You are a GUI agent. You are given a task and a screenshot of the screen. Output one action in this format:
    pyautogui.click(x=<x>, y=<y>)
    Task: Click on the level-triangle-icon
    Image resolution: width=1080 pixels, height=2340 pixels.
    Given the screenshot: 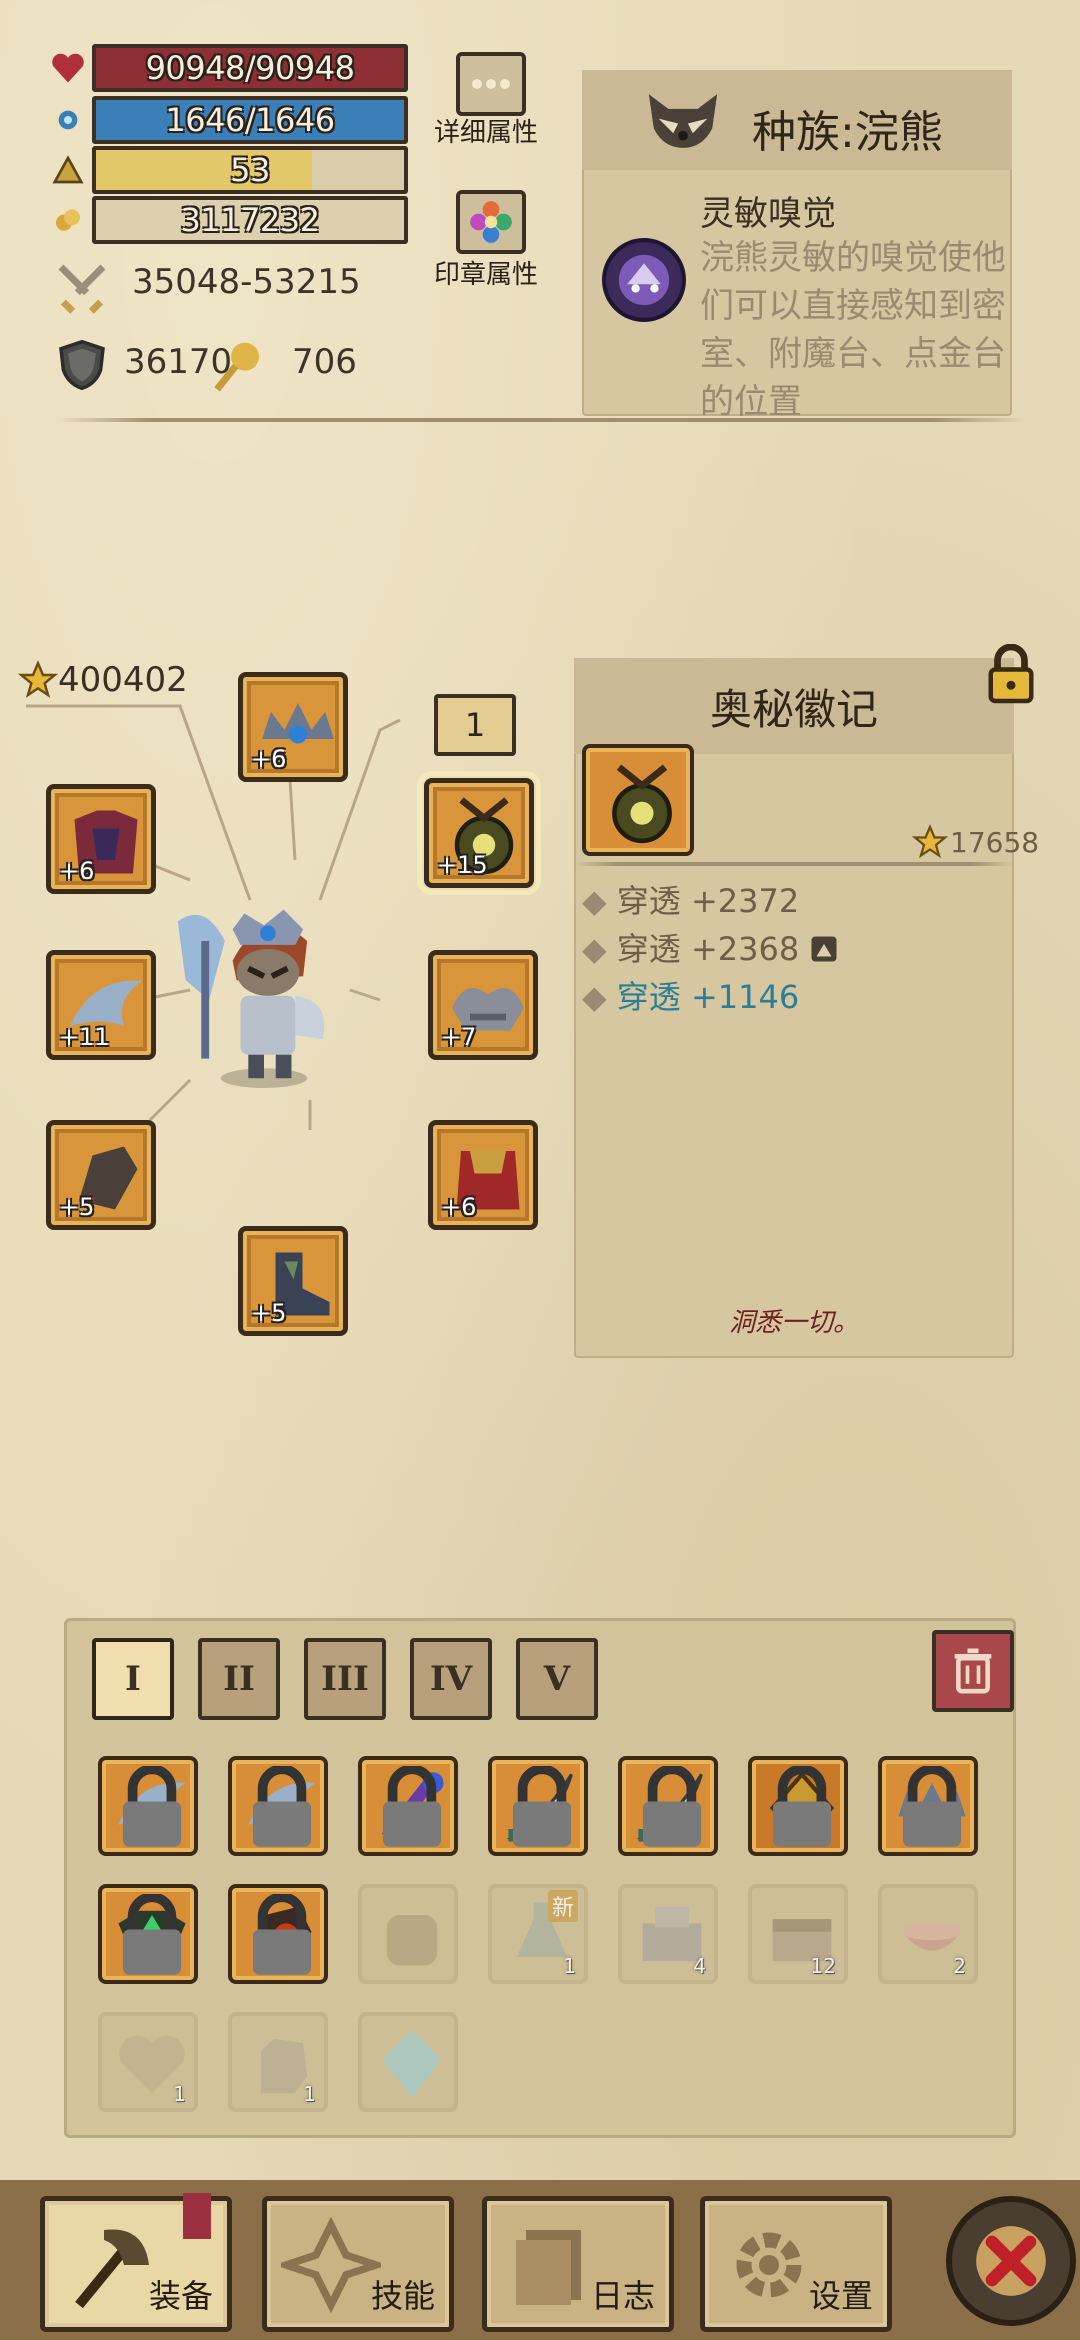 What is the action you would take?
    pyautogui.click(x=68, y=169)
    